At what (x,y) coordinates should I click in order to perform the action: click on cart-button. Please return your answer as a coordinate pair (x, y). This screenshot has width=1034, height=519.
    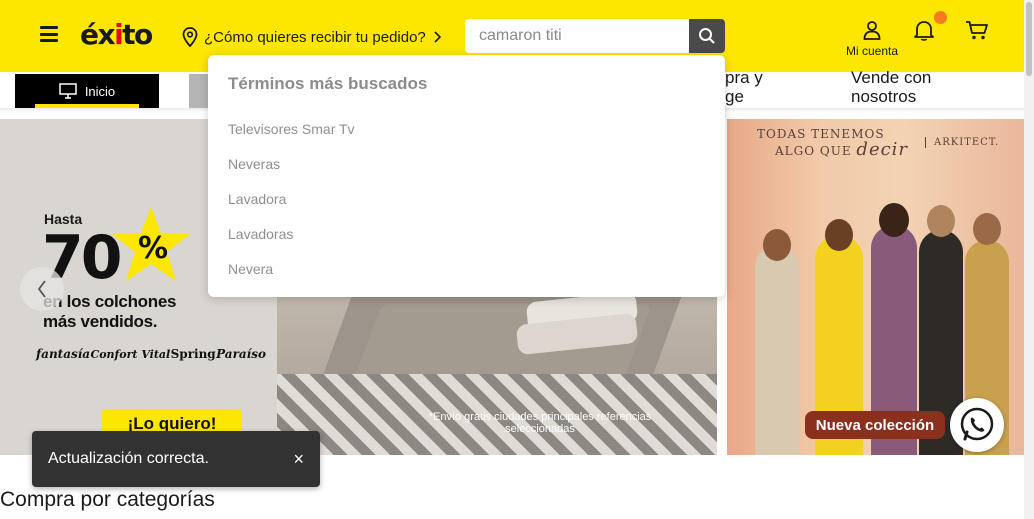
    Looking at the image, I should click on (977, 33).